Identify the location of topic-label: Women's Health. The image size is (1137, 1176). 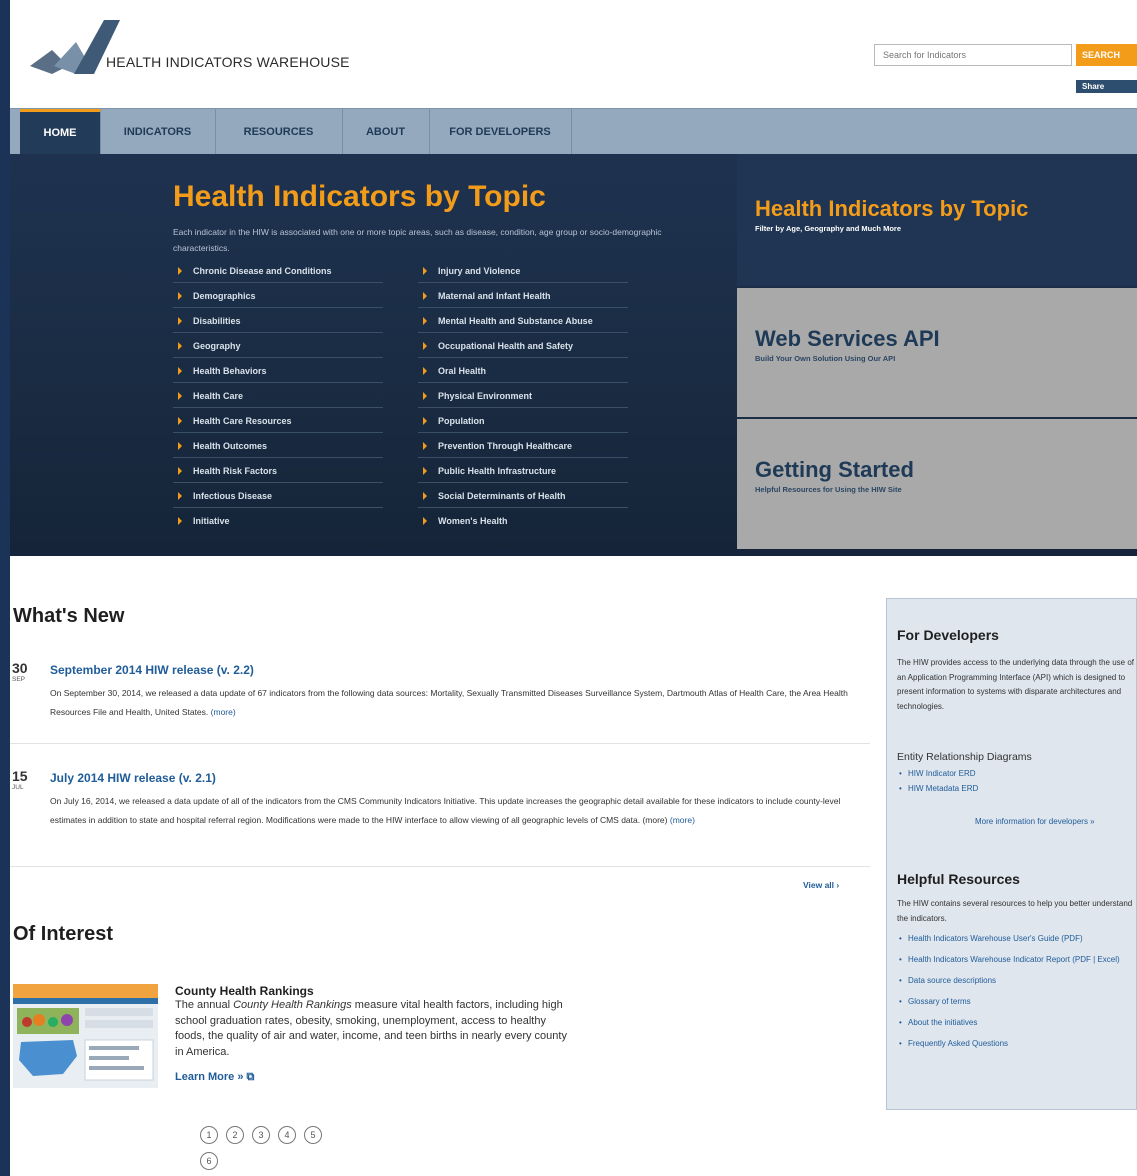
(473, 521).